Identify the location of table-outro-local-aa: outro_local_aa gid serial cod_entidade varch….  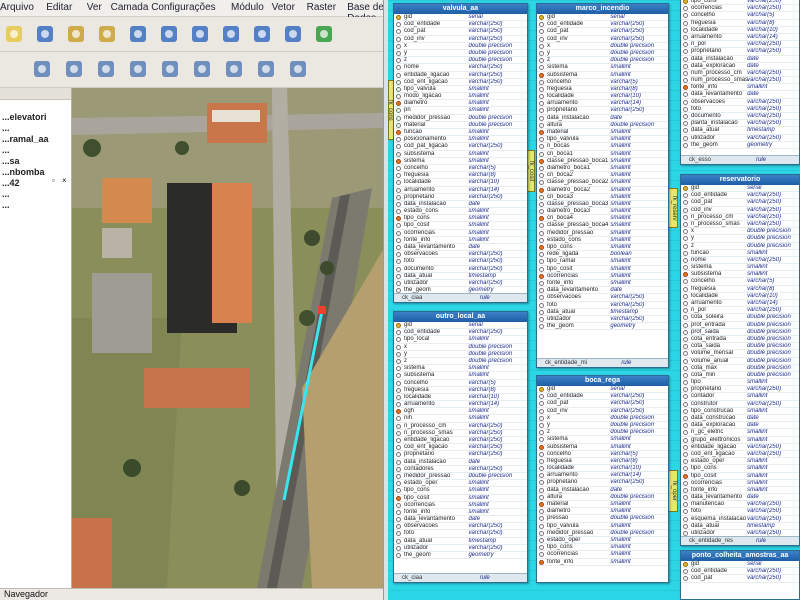
(460, 447).